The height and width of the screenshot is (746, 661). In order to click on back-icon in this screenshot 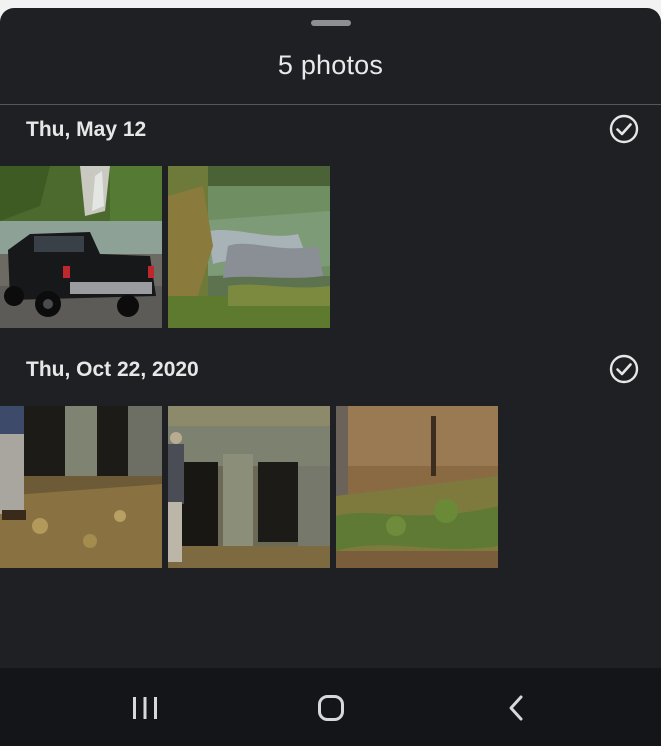, I will do `click(516, 708)`.